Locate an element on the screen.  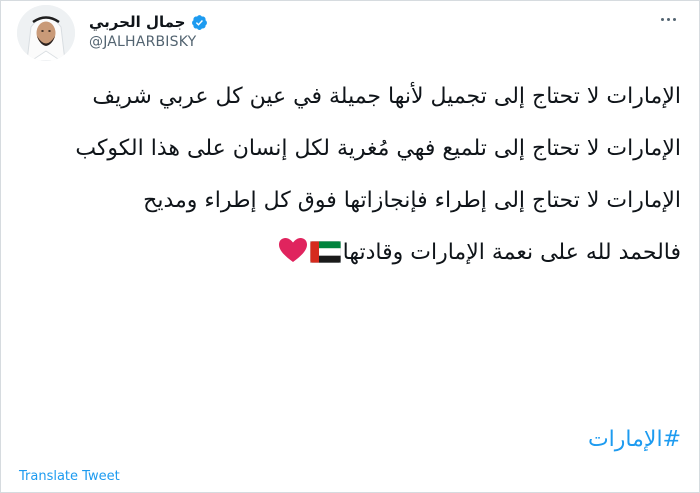
author-handle: @JALHARBISKY is located at coordinates (142, 42).